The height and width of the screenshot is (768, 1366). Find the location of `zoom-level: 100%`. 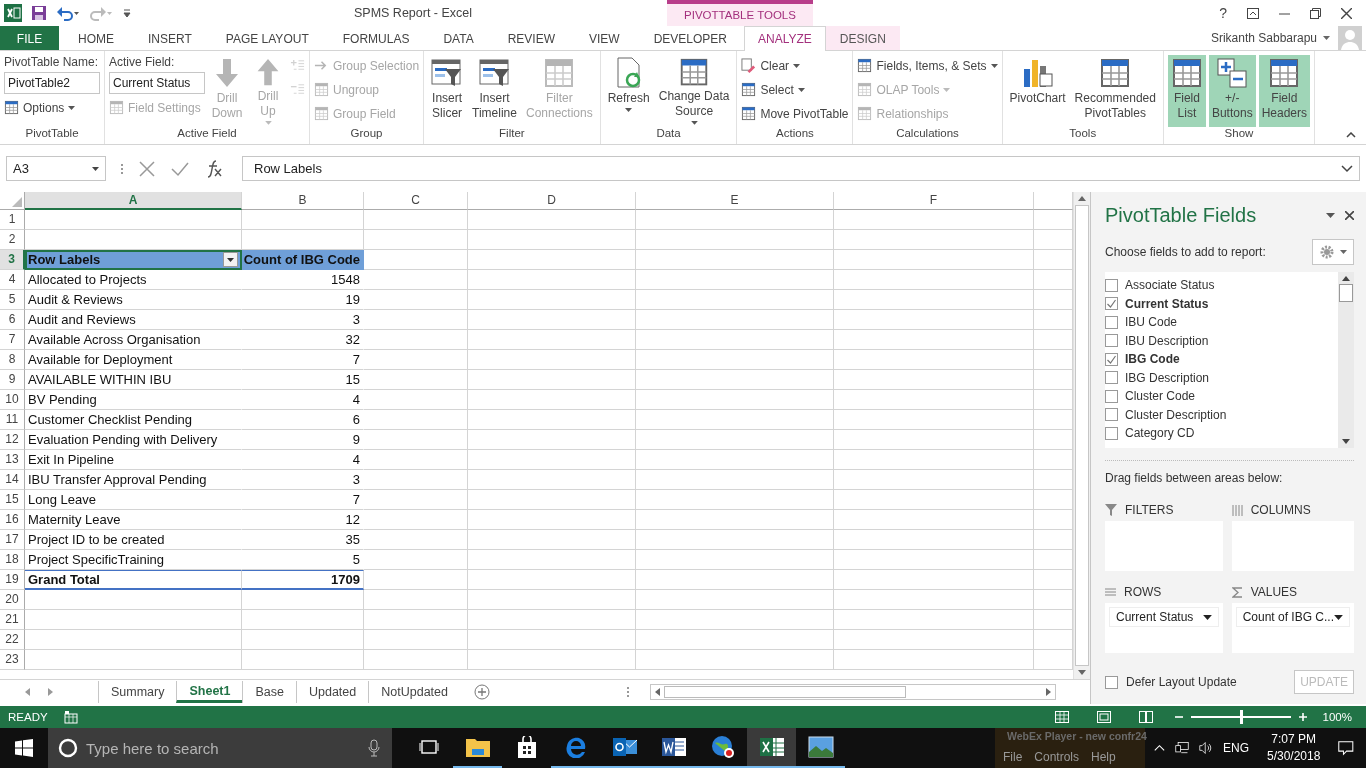

zoom-level: 100% is located at coordinates (1337, 717).